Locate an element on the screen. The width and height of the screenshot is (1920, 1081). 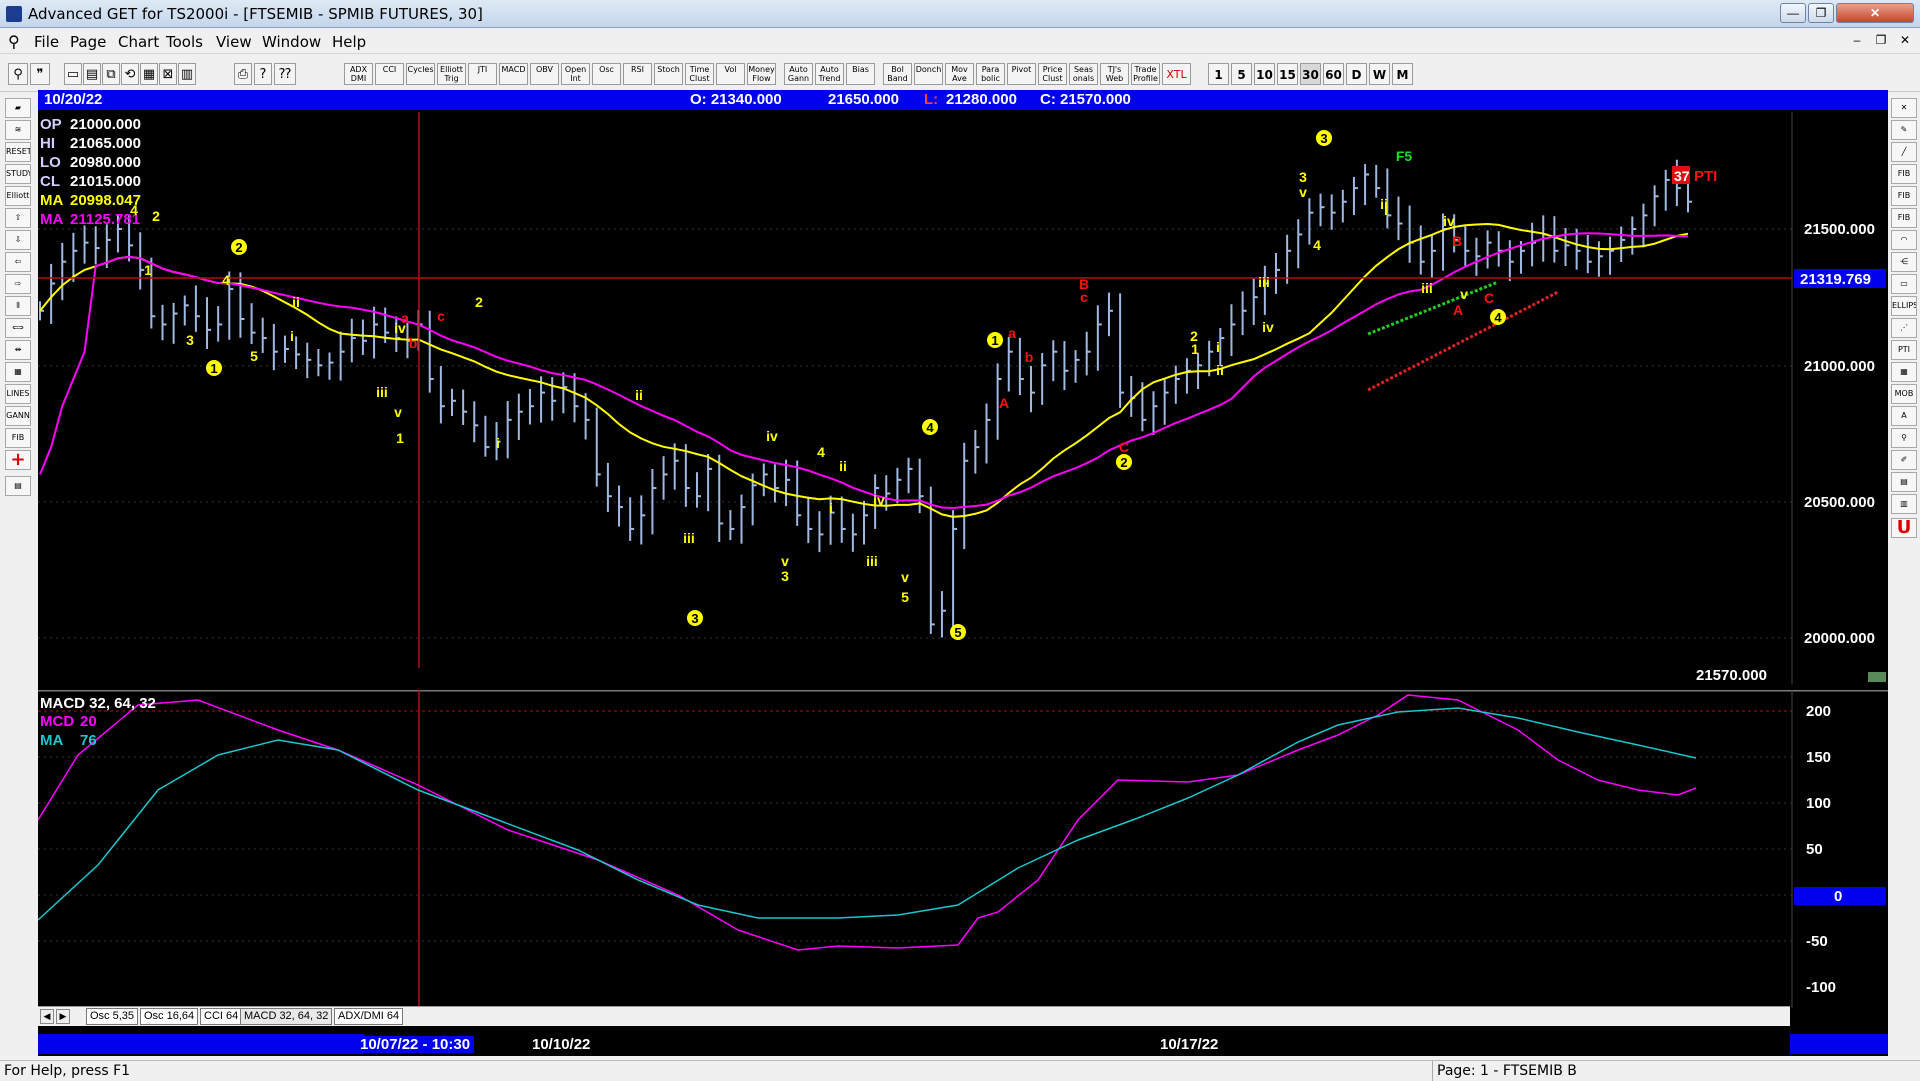
study-button: Bias is located at coordinates (860, 74).